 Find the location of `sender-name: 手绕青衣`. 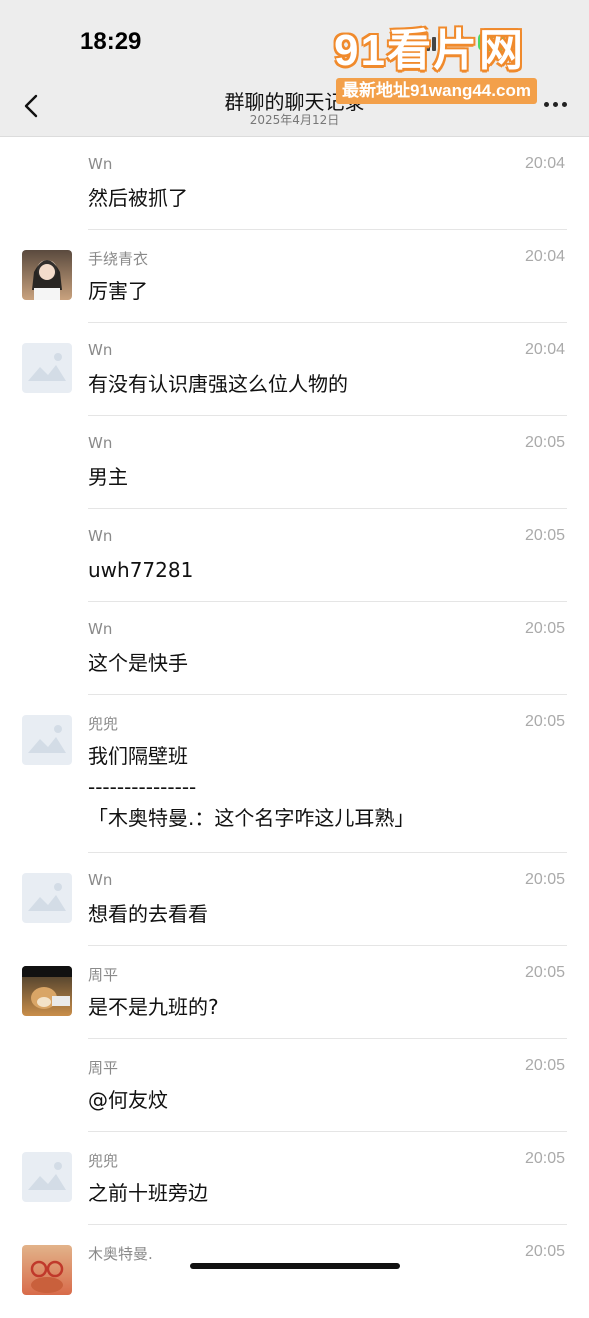

sender-name: 手绕青衣 is located at coordinates (118, 259).